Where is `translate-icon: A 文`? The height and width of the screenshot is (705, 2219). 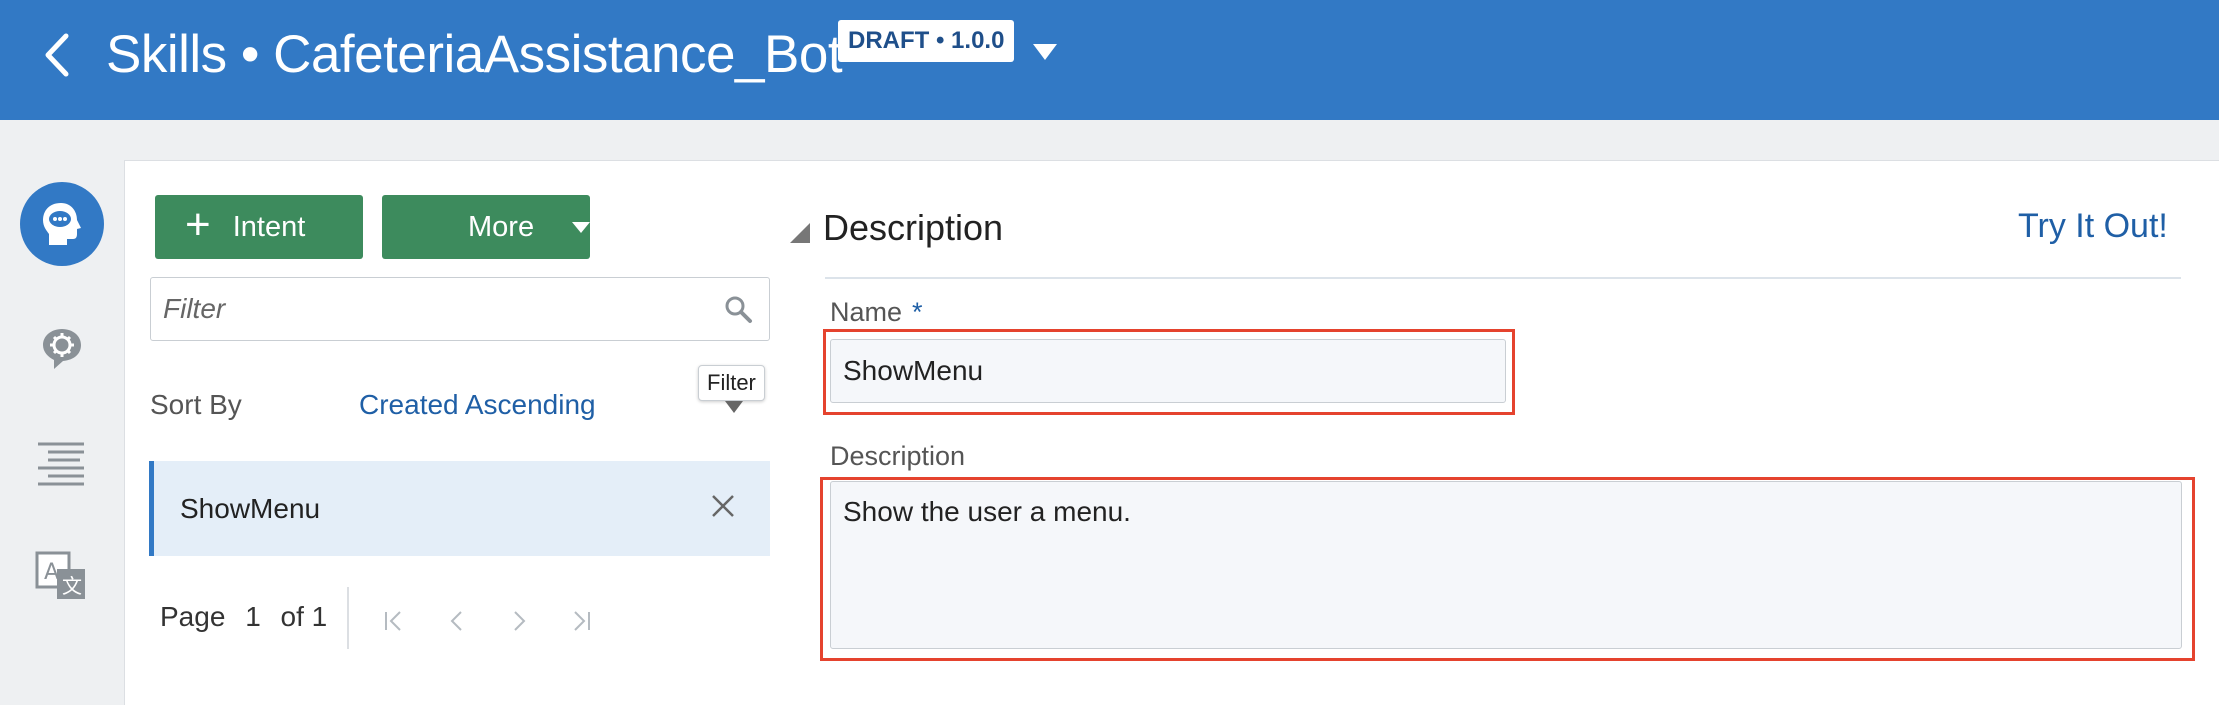 translate-icon: A 文 is located at coordinates (60, 575).